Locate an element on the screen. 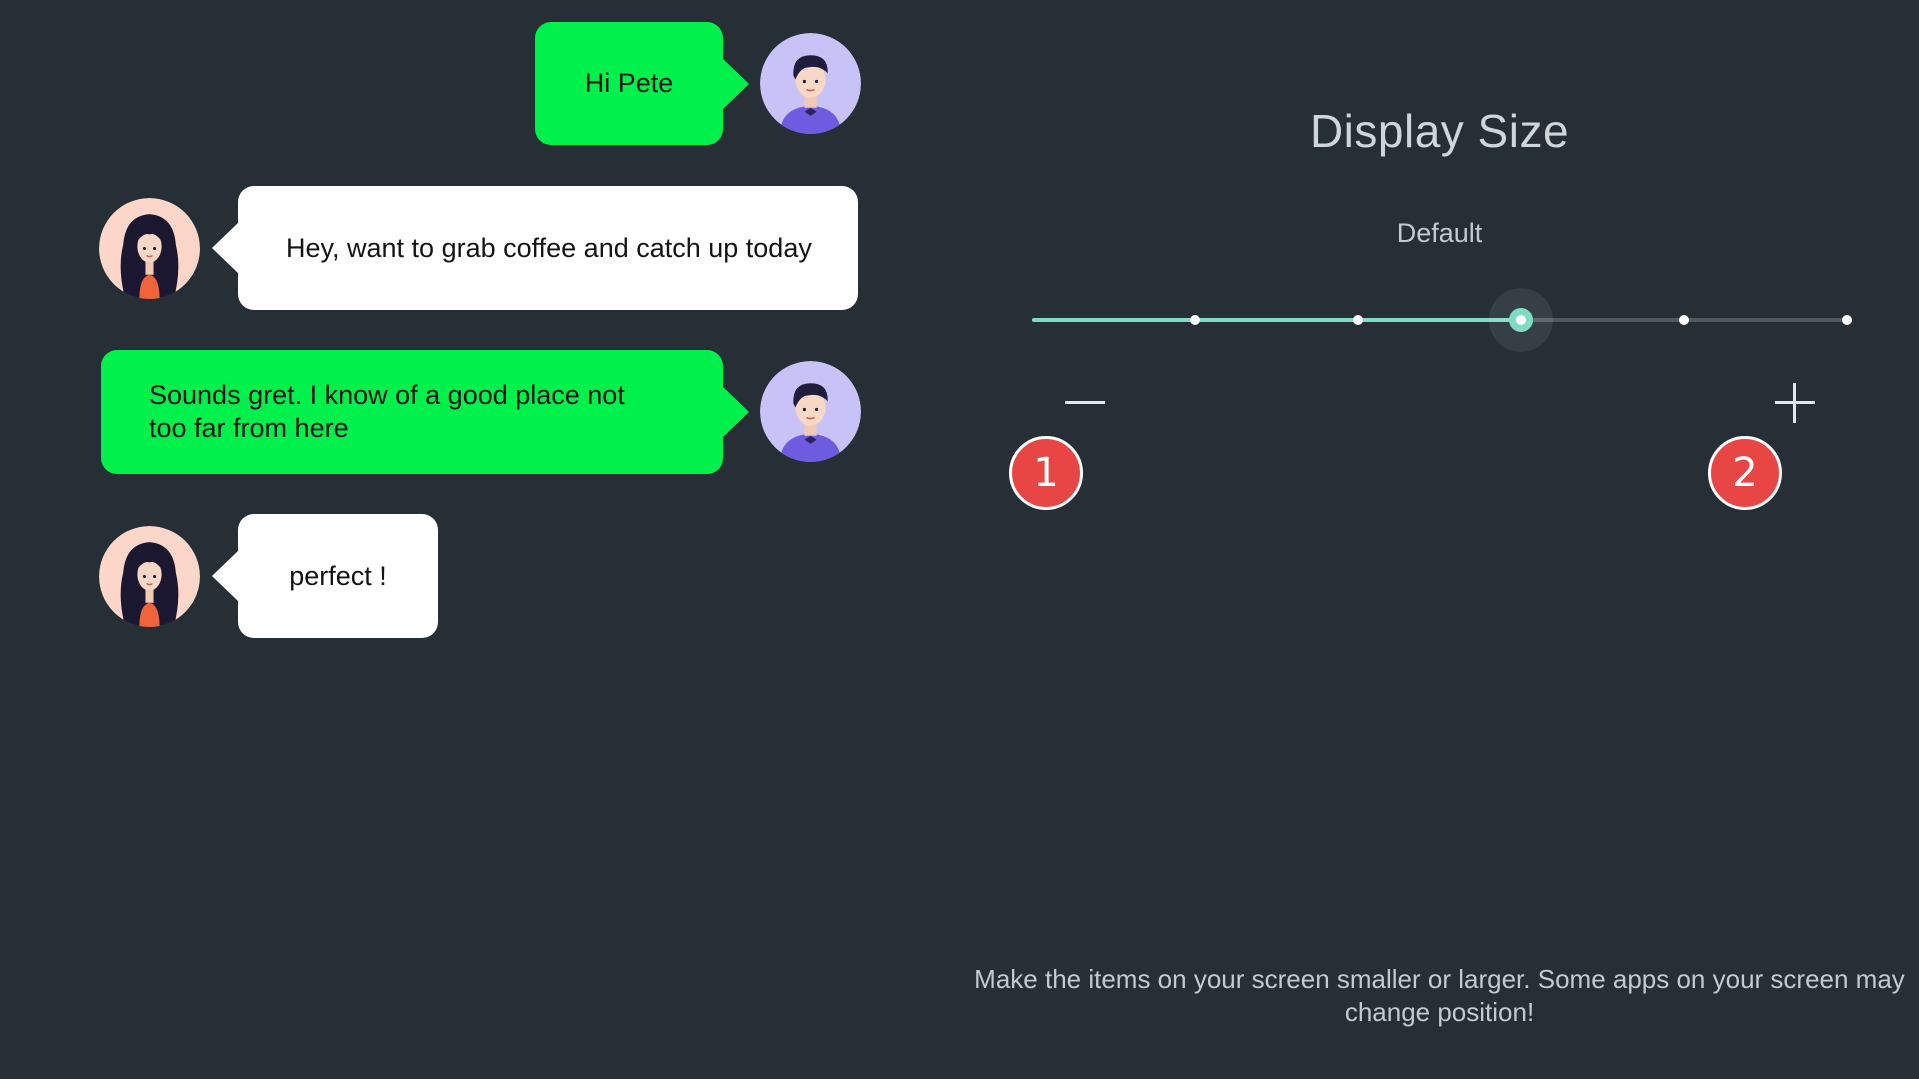 Image resolution: width=1919 pixels, height=1079 pixels. page-title: Display Size is located at coordinates (1439, 131).